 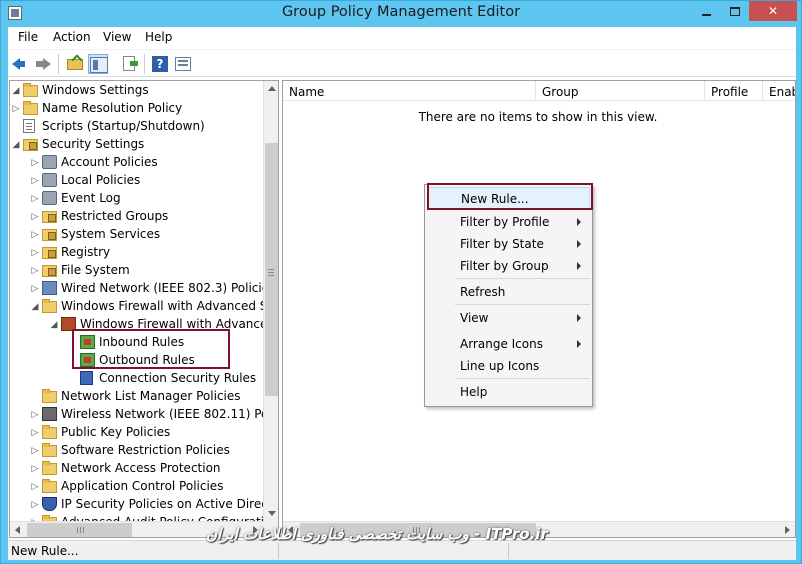 I want to click on context-menu-item-label: Arrange Icons, so click(x=501, y=344).